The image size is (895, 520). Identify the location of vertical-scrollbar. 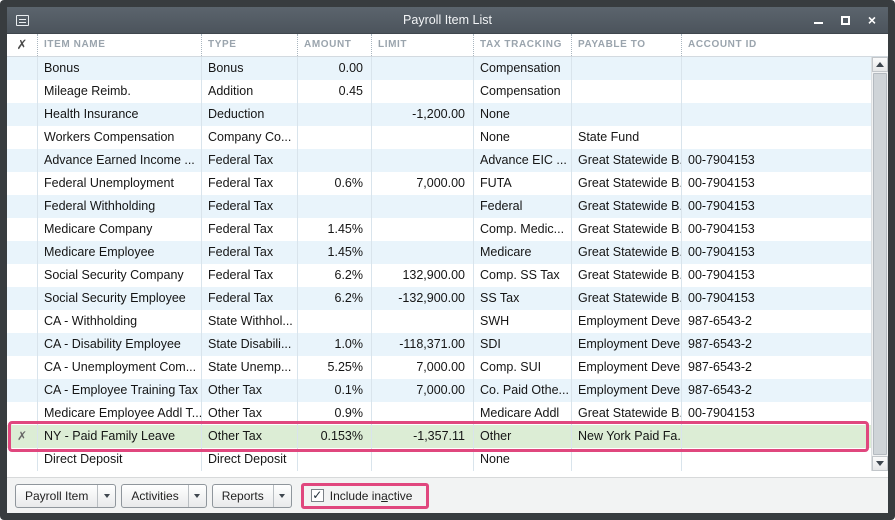
(879, 264).